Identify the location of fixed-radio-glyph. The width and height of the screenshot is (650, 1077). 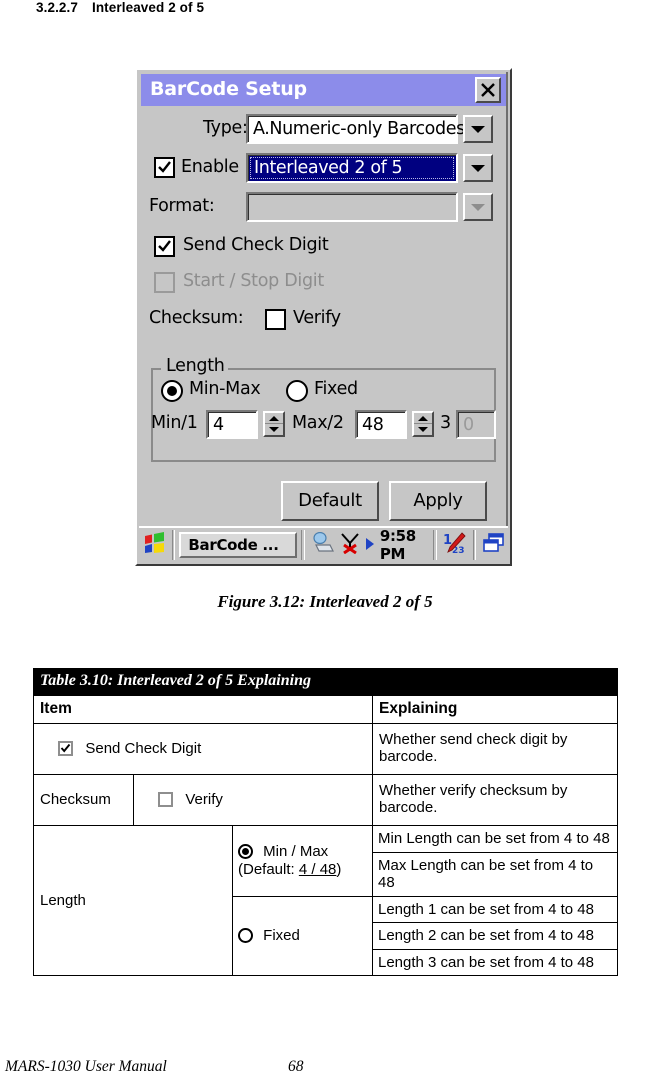
(245, 936).